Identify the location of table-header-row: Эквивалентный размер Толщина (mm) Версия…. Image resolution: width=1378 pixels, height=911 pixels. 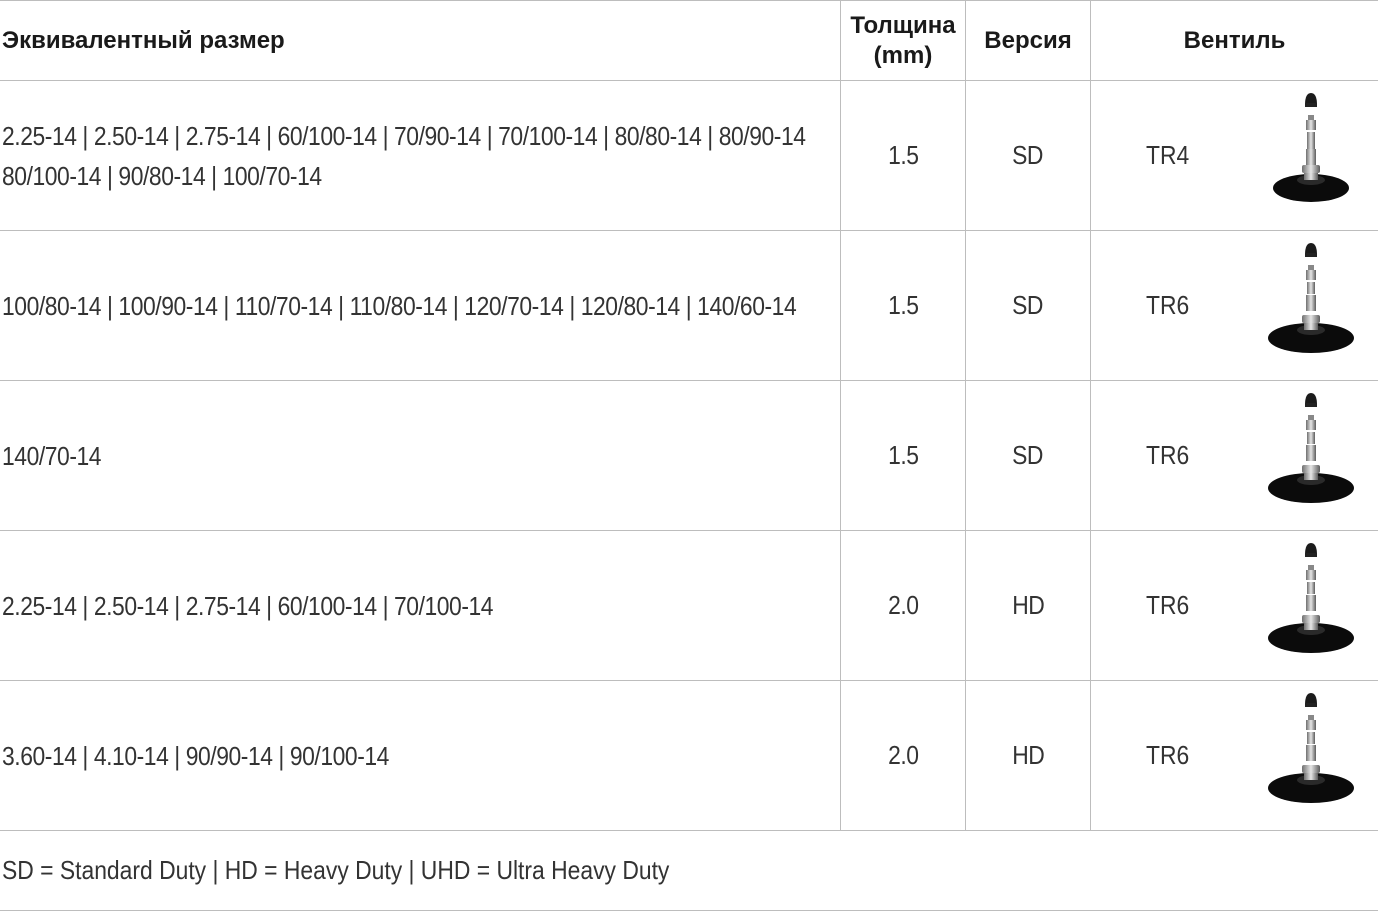
(689, 40).